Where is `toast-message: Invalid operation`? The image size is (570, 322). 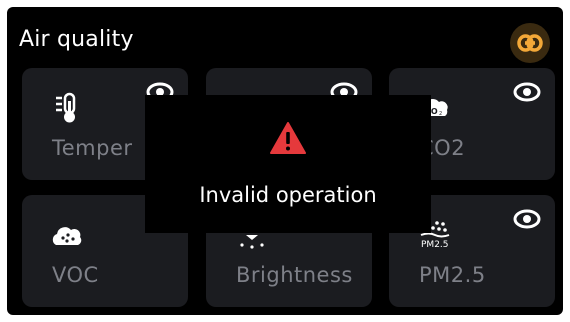
toast-message: Invalid operation is located at coordinates (288, 195).